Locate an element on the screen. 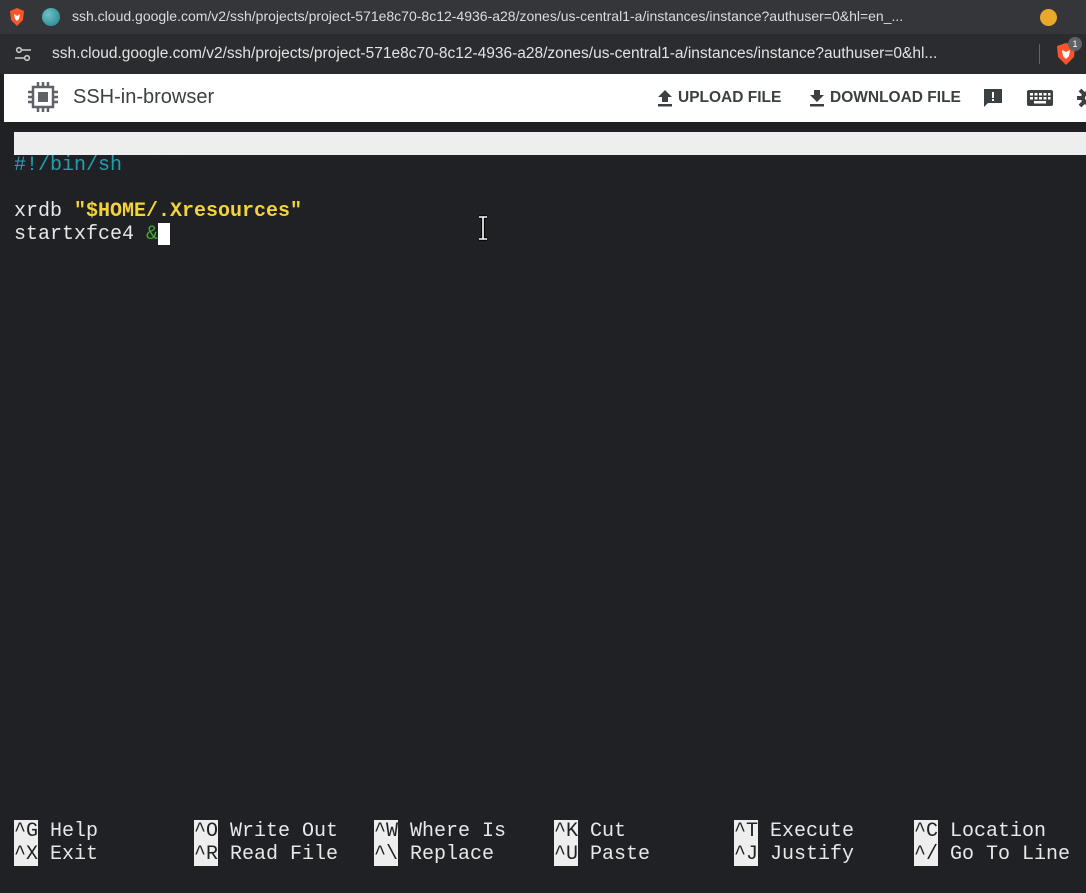  globe-icon is located at coordinates (51, 17).